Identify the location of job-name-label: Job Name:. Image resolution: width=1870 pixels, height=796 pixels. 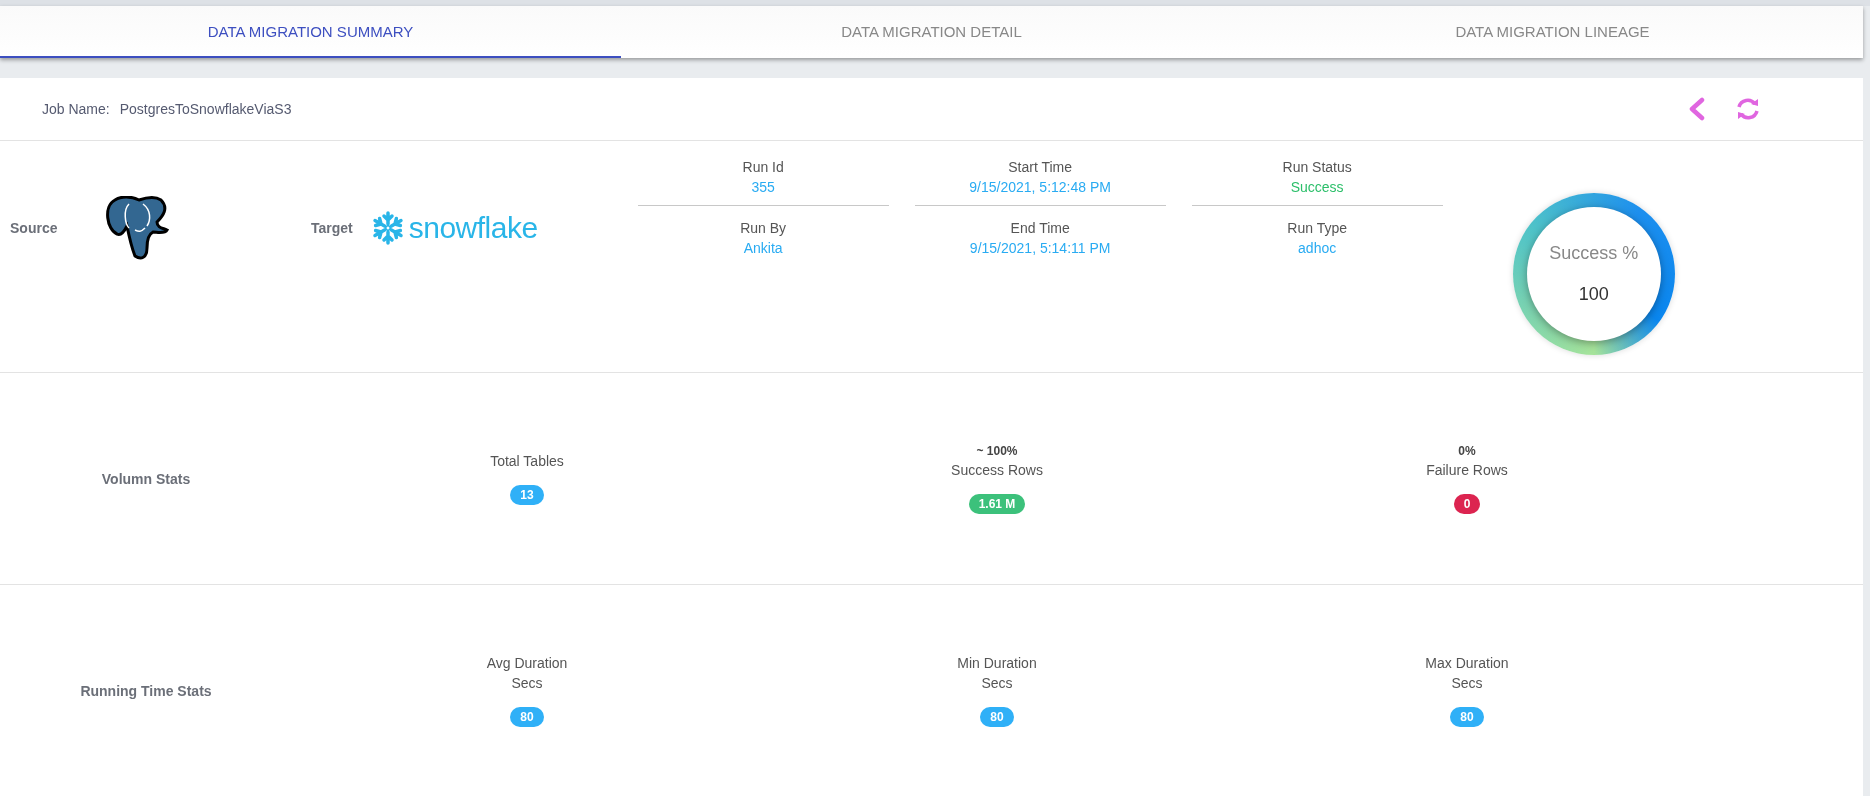
(76, 109).